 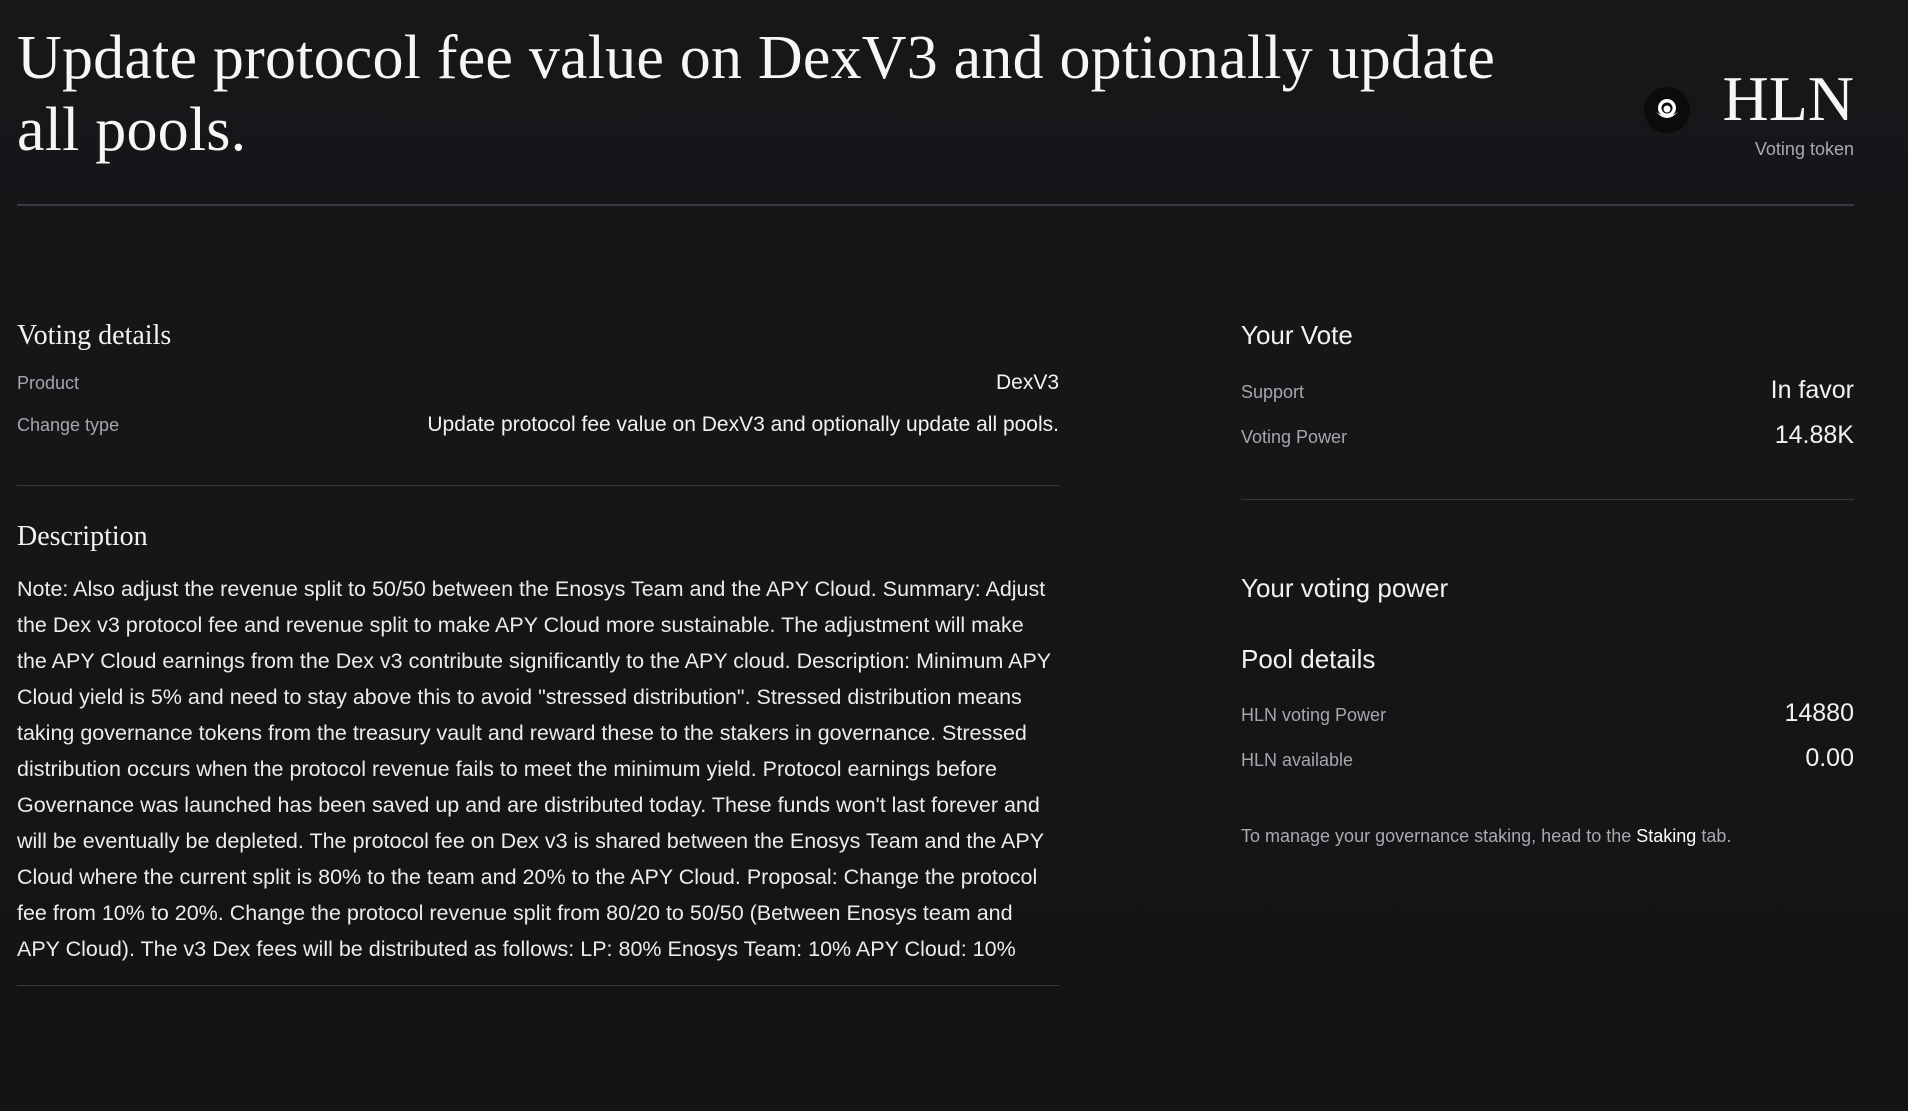 I want to click on your-vote-heading: Your Vote, so click(x=1297, y=335).